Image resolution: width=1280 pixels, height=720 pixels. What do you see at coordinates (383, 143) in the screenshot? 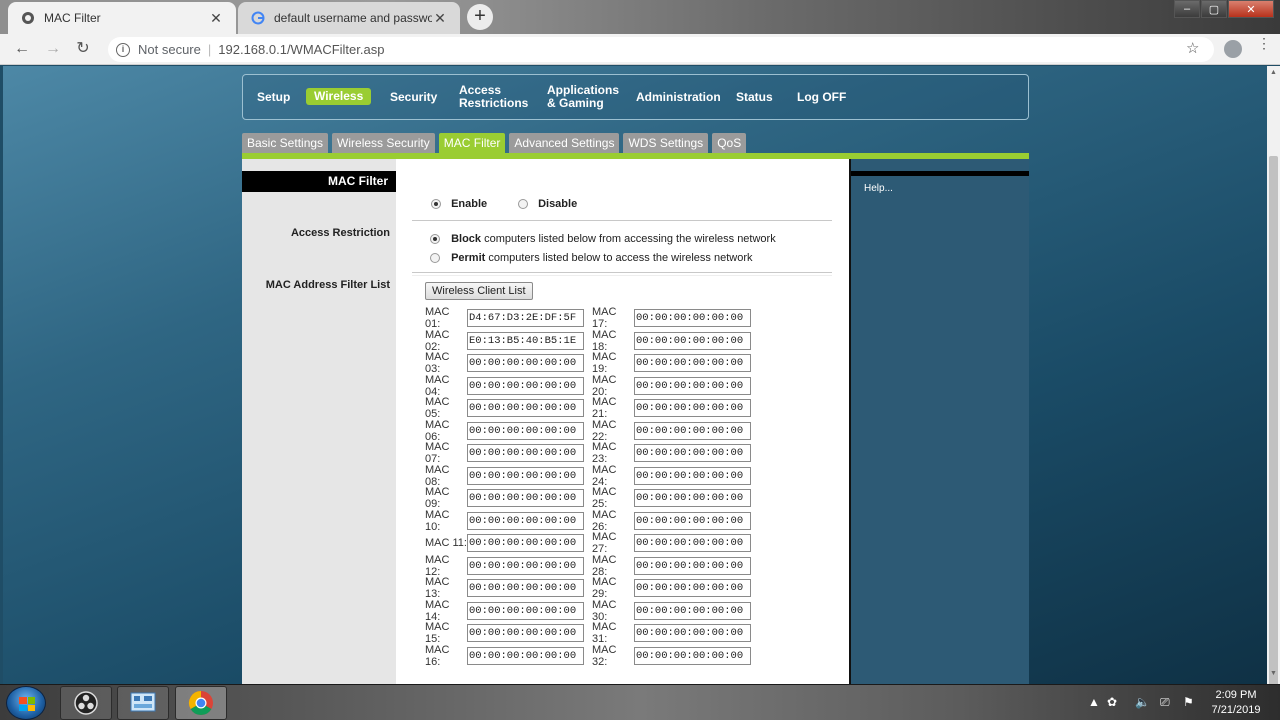
I see `subtab-wireless-security: Wireless Security` at bounding box center [383, 143].